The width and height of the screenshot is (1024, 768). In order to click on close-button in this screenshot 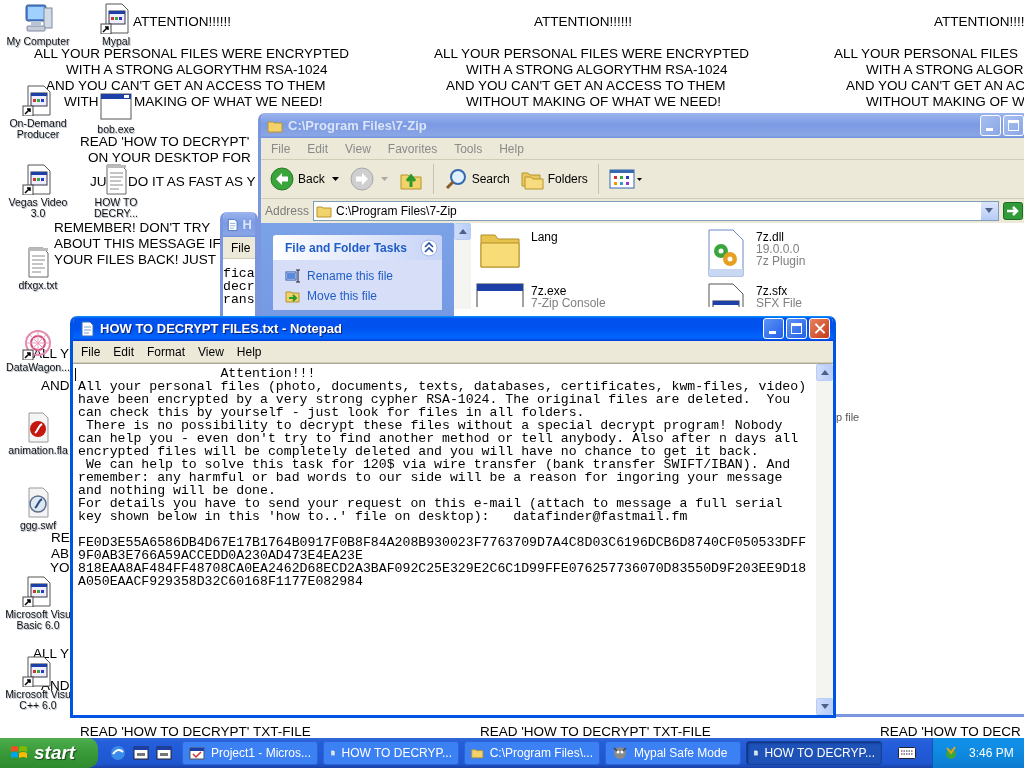, I will do `click(819, 328)`.